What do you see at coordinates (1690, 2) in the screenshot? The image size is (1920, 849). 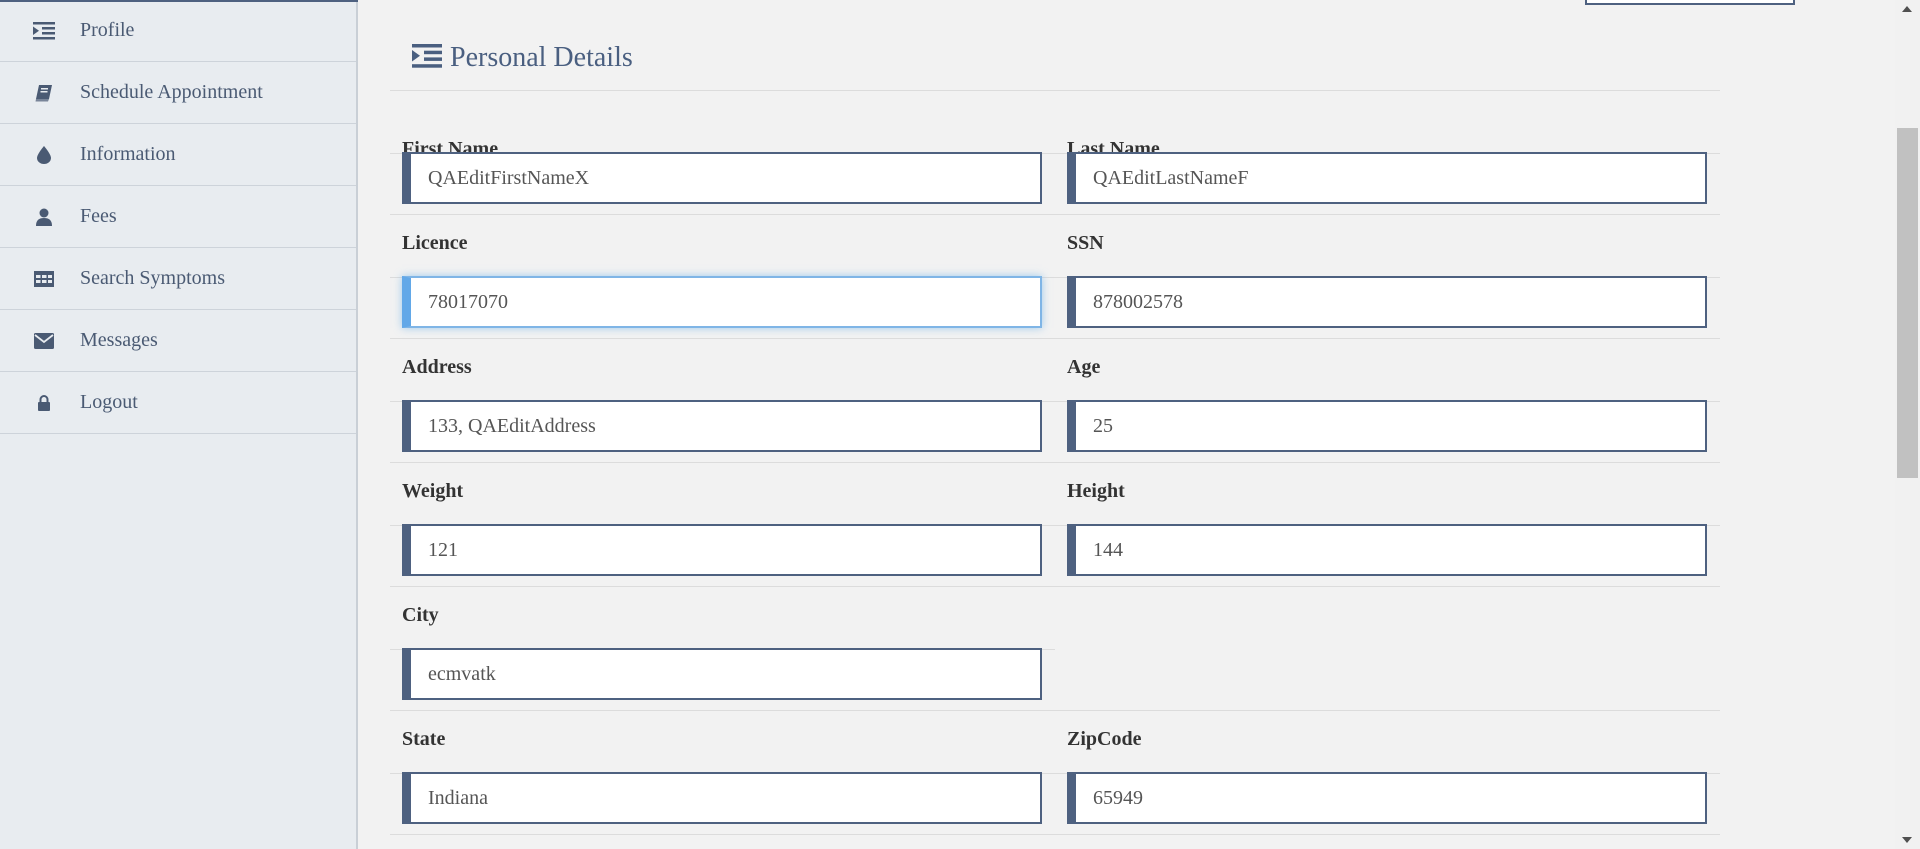 I see `top-right-input-edge` at bounding box center [1690, 2].